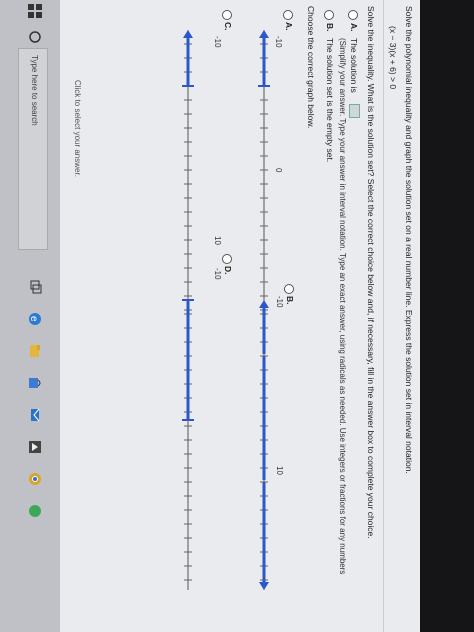 The image size is (474, 632). I want to click on graph-a-number-line, so click(259, 180).